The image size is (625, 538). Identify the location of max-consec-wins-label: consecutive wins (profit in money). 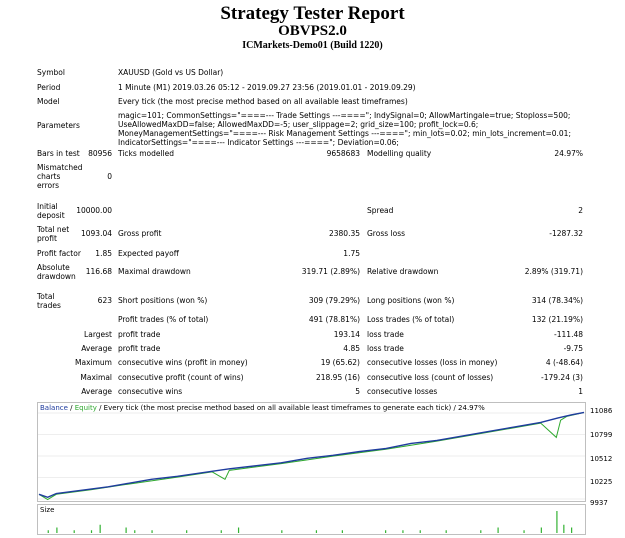
(183, 362).